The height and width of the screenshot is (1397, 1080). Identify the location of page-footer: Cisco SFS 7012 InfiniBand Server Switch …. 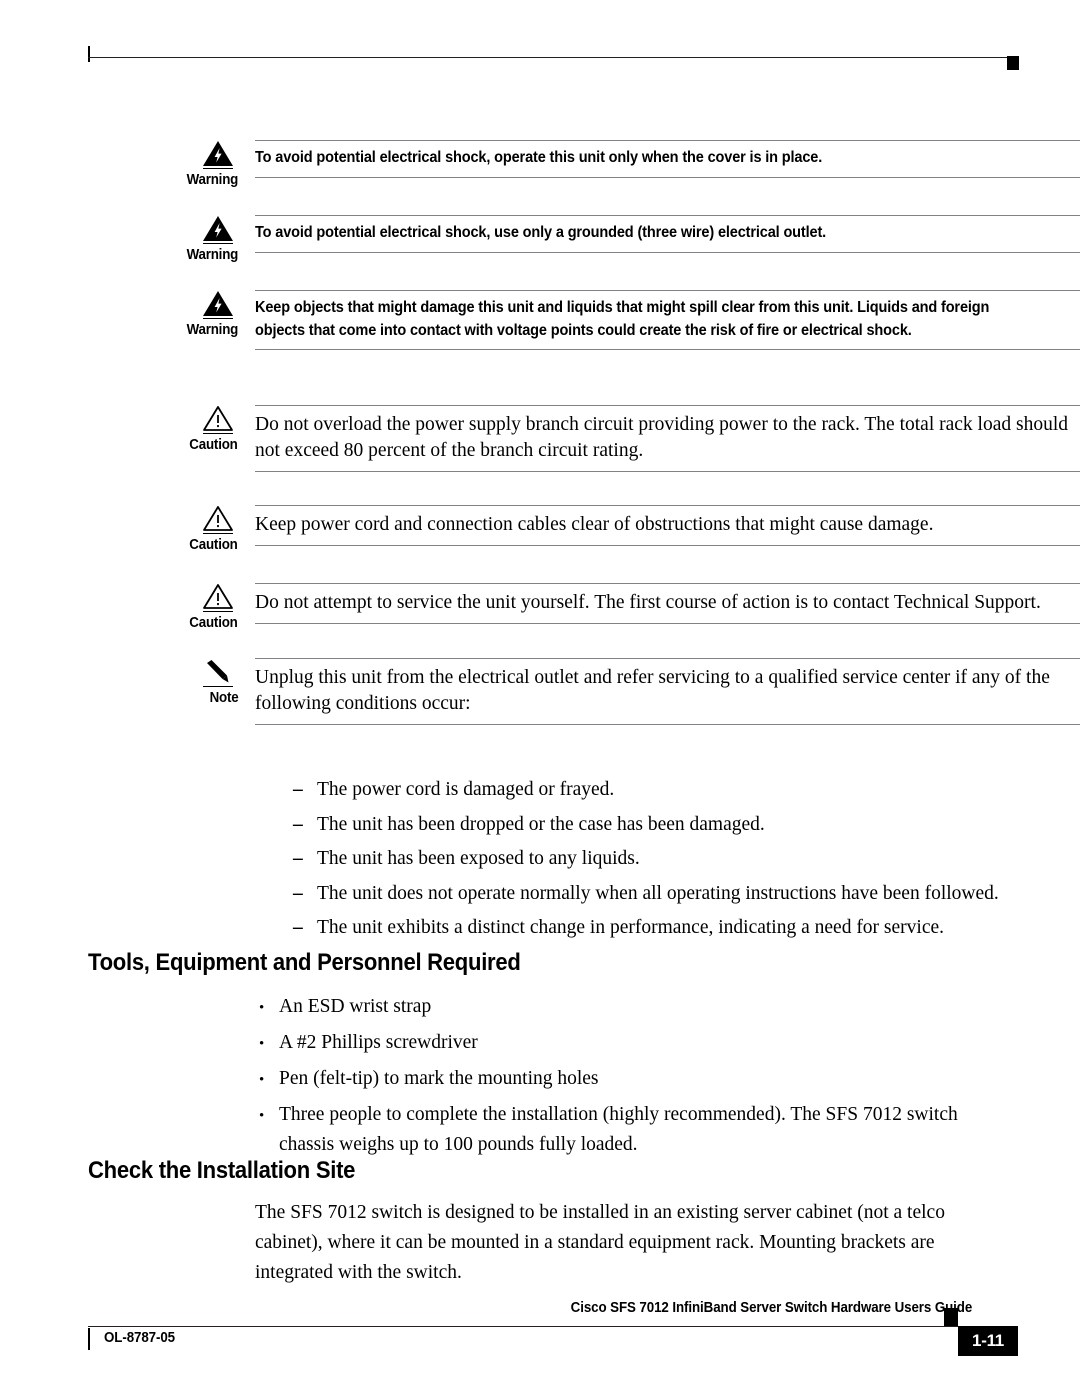
(540, 1340).